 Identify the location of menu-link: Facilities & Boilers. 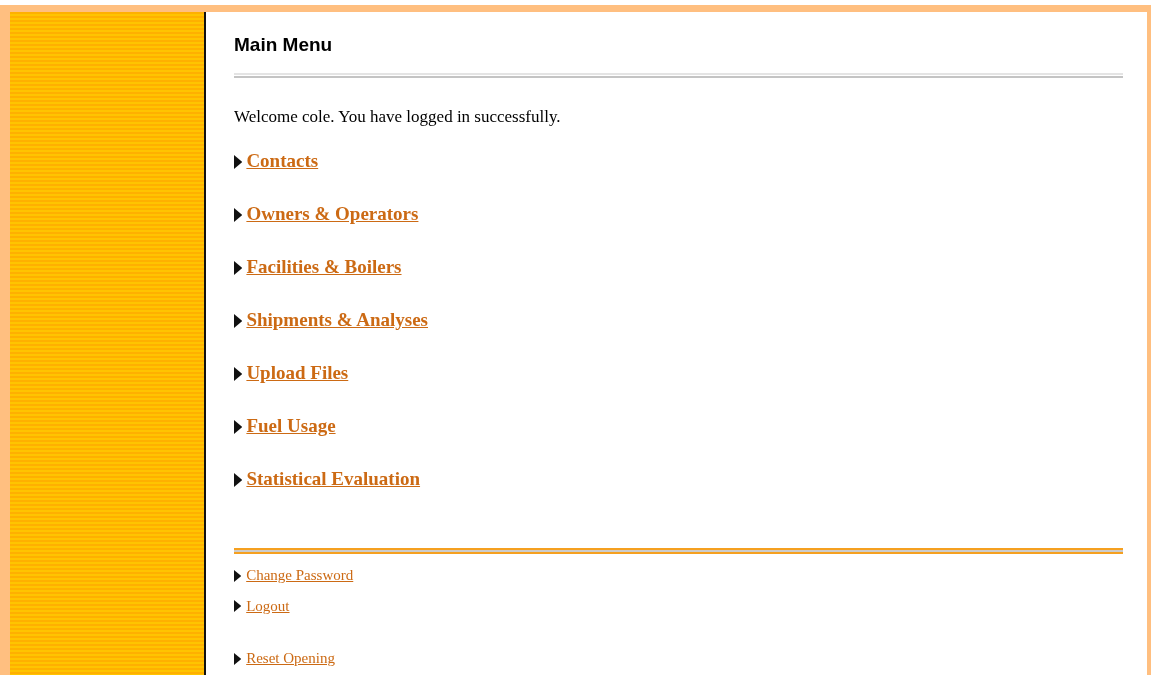
(324, 267).